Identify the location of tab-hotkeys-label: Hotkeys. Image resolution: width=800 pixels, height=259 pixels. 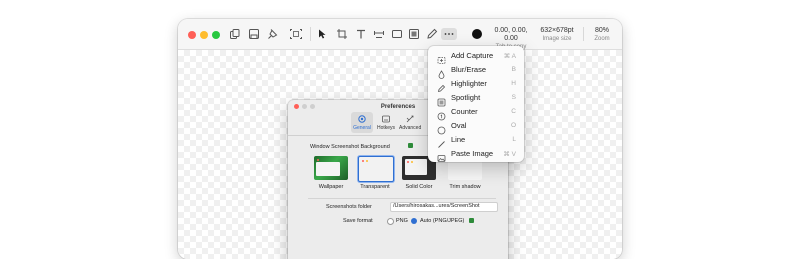
(386, 128).